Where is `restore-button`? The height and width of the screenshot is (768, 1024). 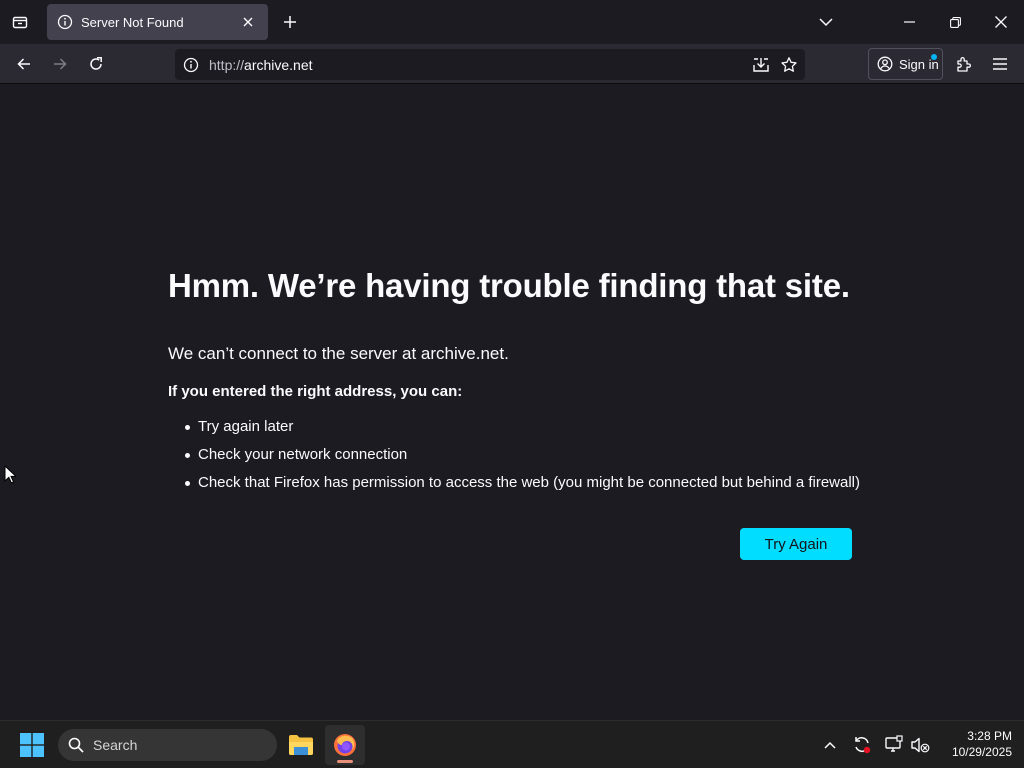
restore-button is located at coordinates (955, 22).